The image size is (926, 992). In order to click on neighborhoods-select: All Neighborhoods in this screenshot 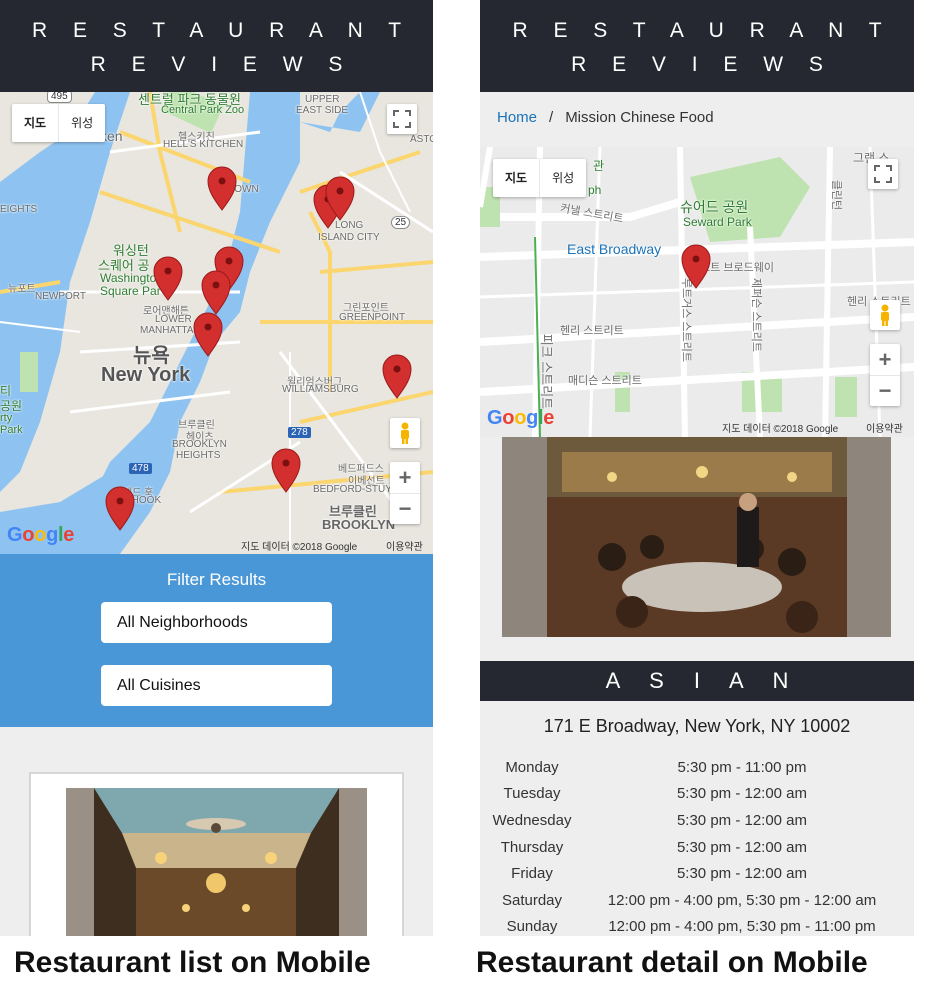, I will do `click(216, 622)`.